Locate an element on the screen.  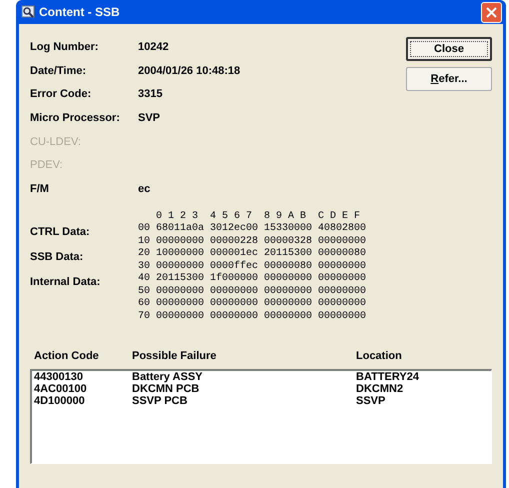
hex-row: 00 68011a0a 3012ec00 15330000 40802800 is located at coordinates (252, 229).